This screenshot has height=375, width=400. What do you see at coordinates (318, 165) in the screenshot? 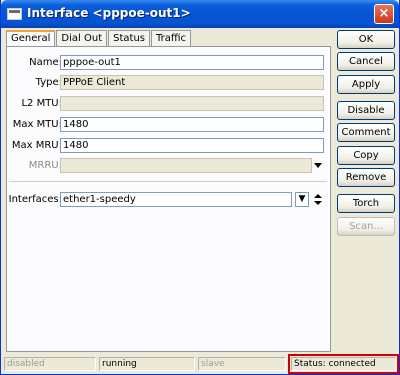
I see `mrru-dropdown-arrow-icon` at bounding box center [318, 165].